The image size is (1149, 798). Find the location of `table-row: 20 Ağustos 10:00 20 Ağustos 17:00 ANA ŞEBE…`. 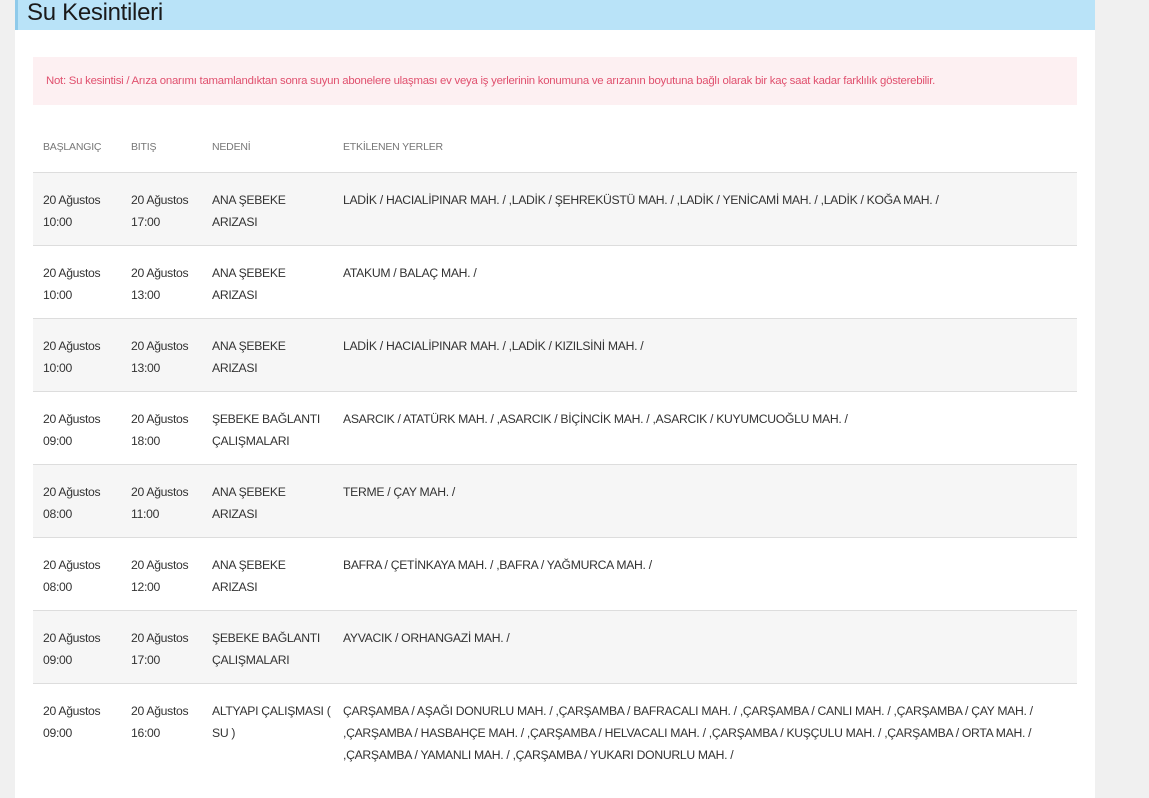

table-row: 20 Ağustos 10:00 20 Ağustos 17:00 ANA ŞEBE… is located at coordinates (555, 209).